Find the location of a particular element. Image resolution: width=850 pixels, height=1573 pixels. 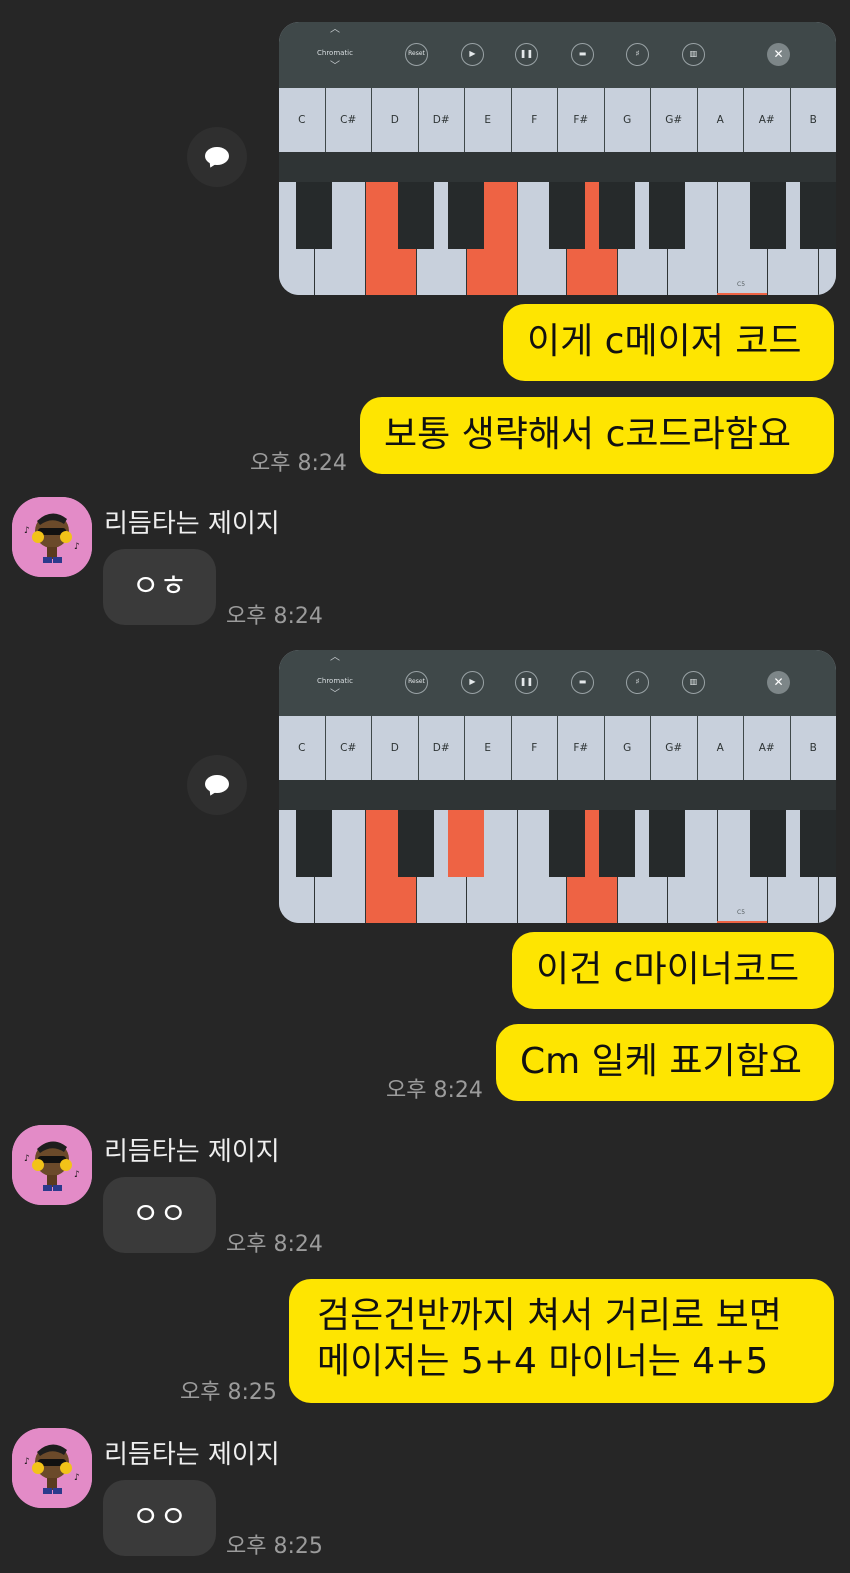

my-message-bubble: 이게 c메이저 코드 is located at coordinates (668, 342).